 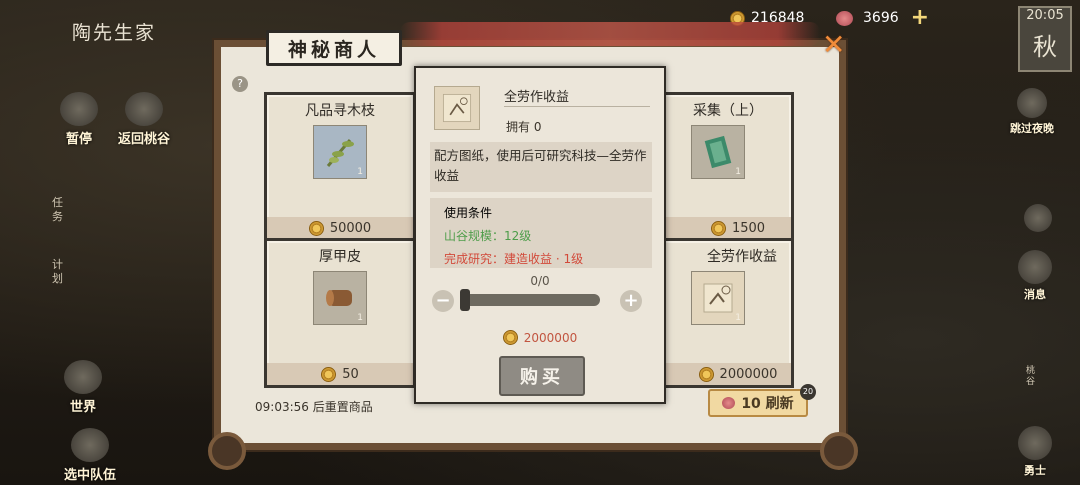 What do you see at coordinates (718, 152) in the screenshot?
I see `scroll-book-icon: 1` at bounding box center [718, 152].